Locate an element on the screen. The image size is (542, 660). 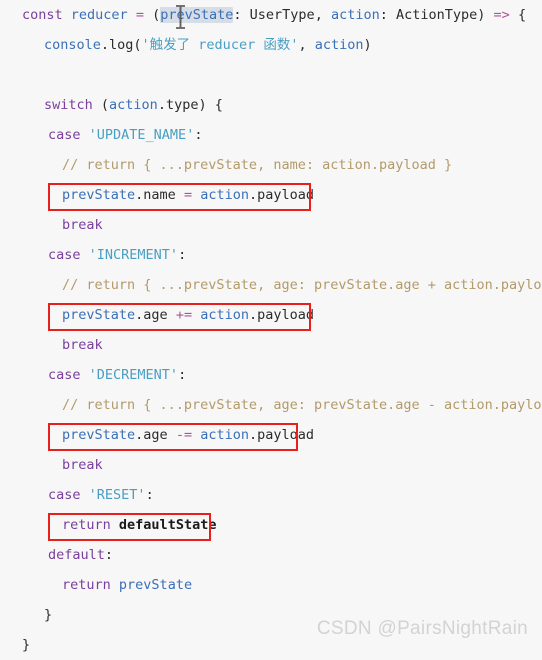
code-line: case 'RESET': is located at coordinates (271, 495).